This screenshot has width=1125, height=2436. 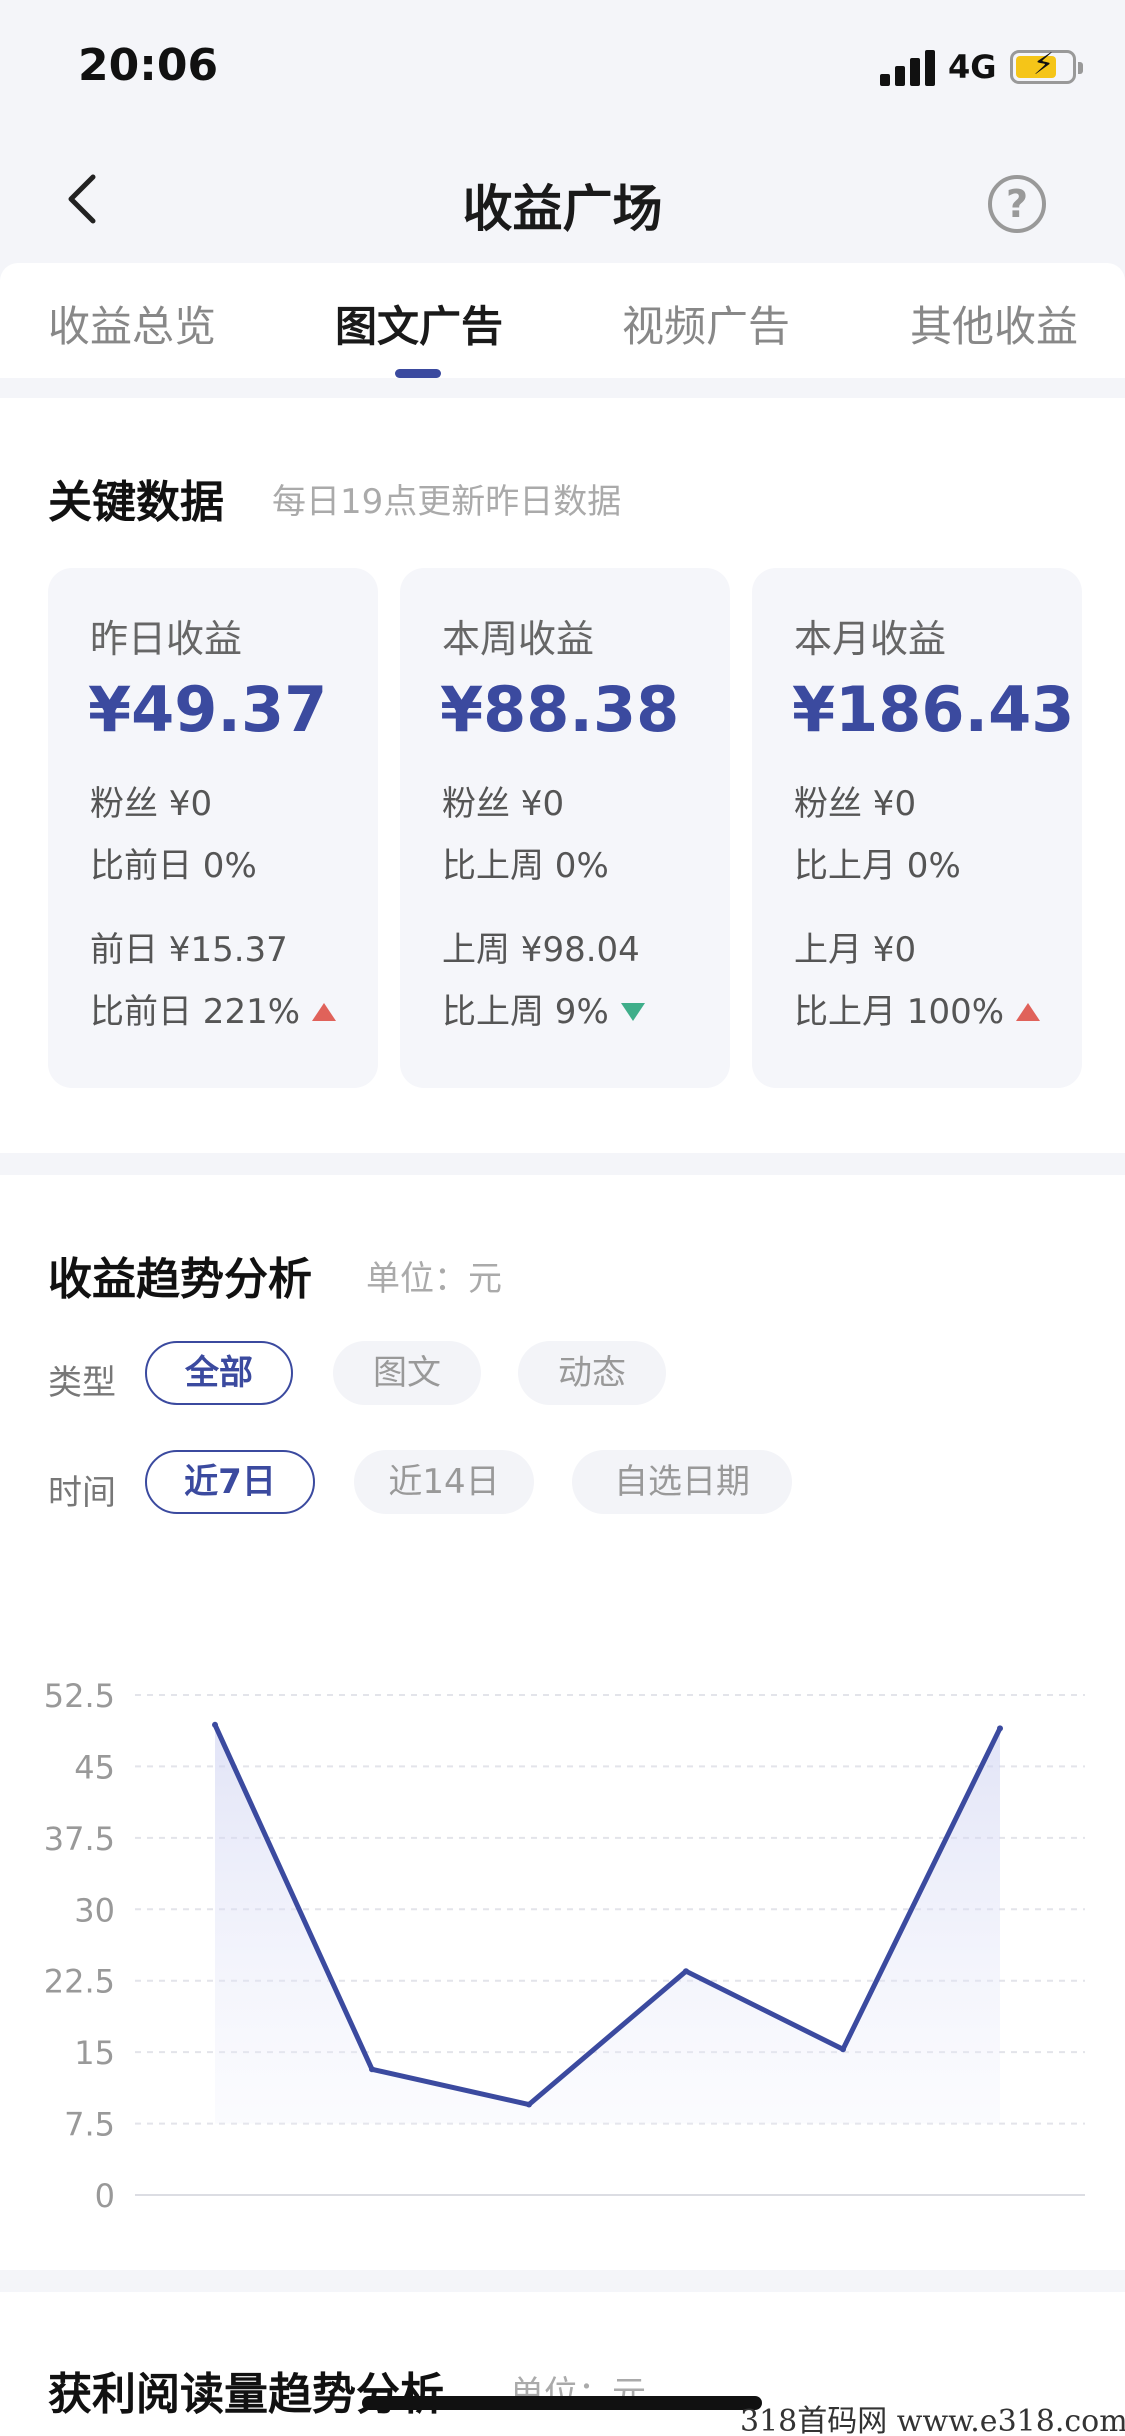 What do you see at coordinates (933, 709) in the screenshot?
I see `kpi-value: ¥186.43` at bounding box center [933, 709].